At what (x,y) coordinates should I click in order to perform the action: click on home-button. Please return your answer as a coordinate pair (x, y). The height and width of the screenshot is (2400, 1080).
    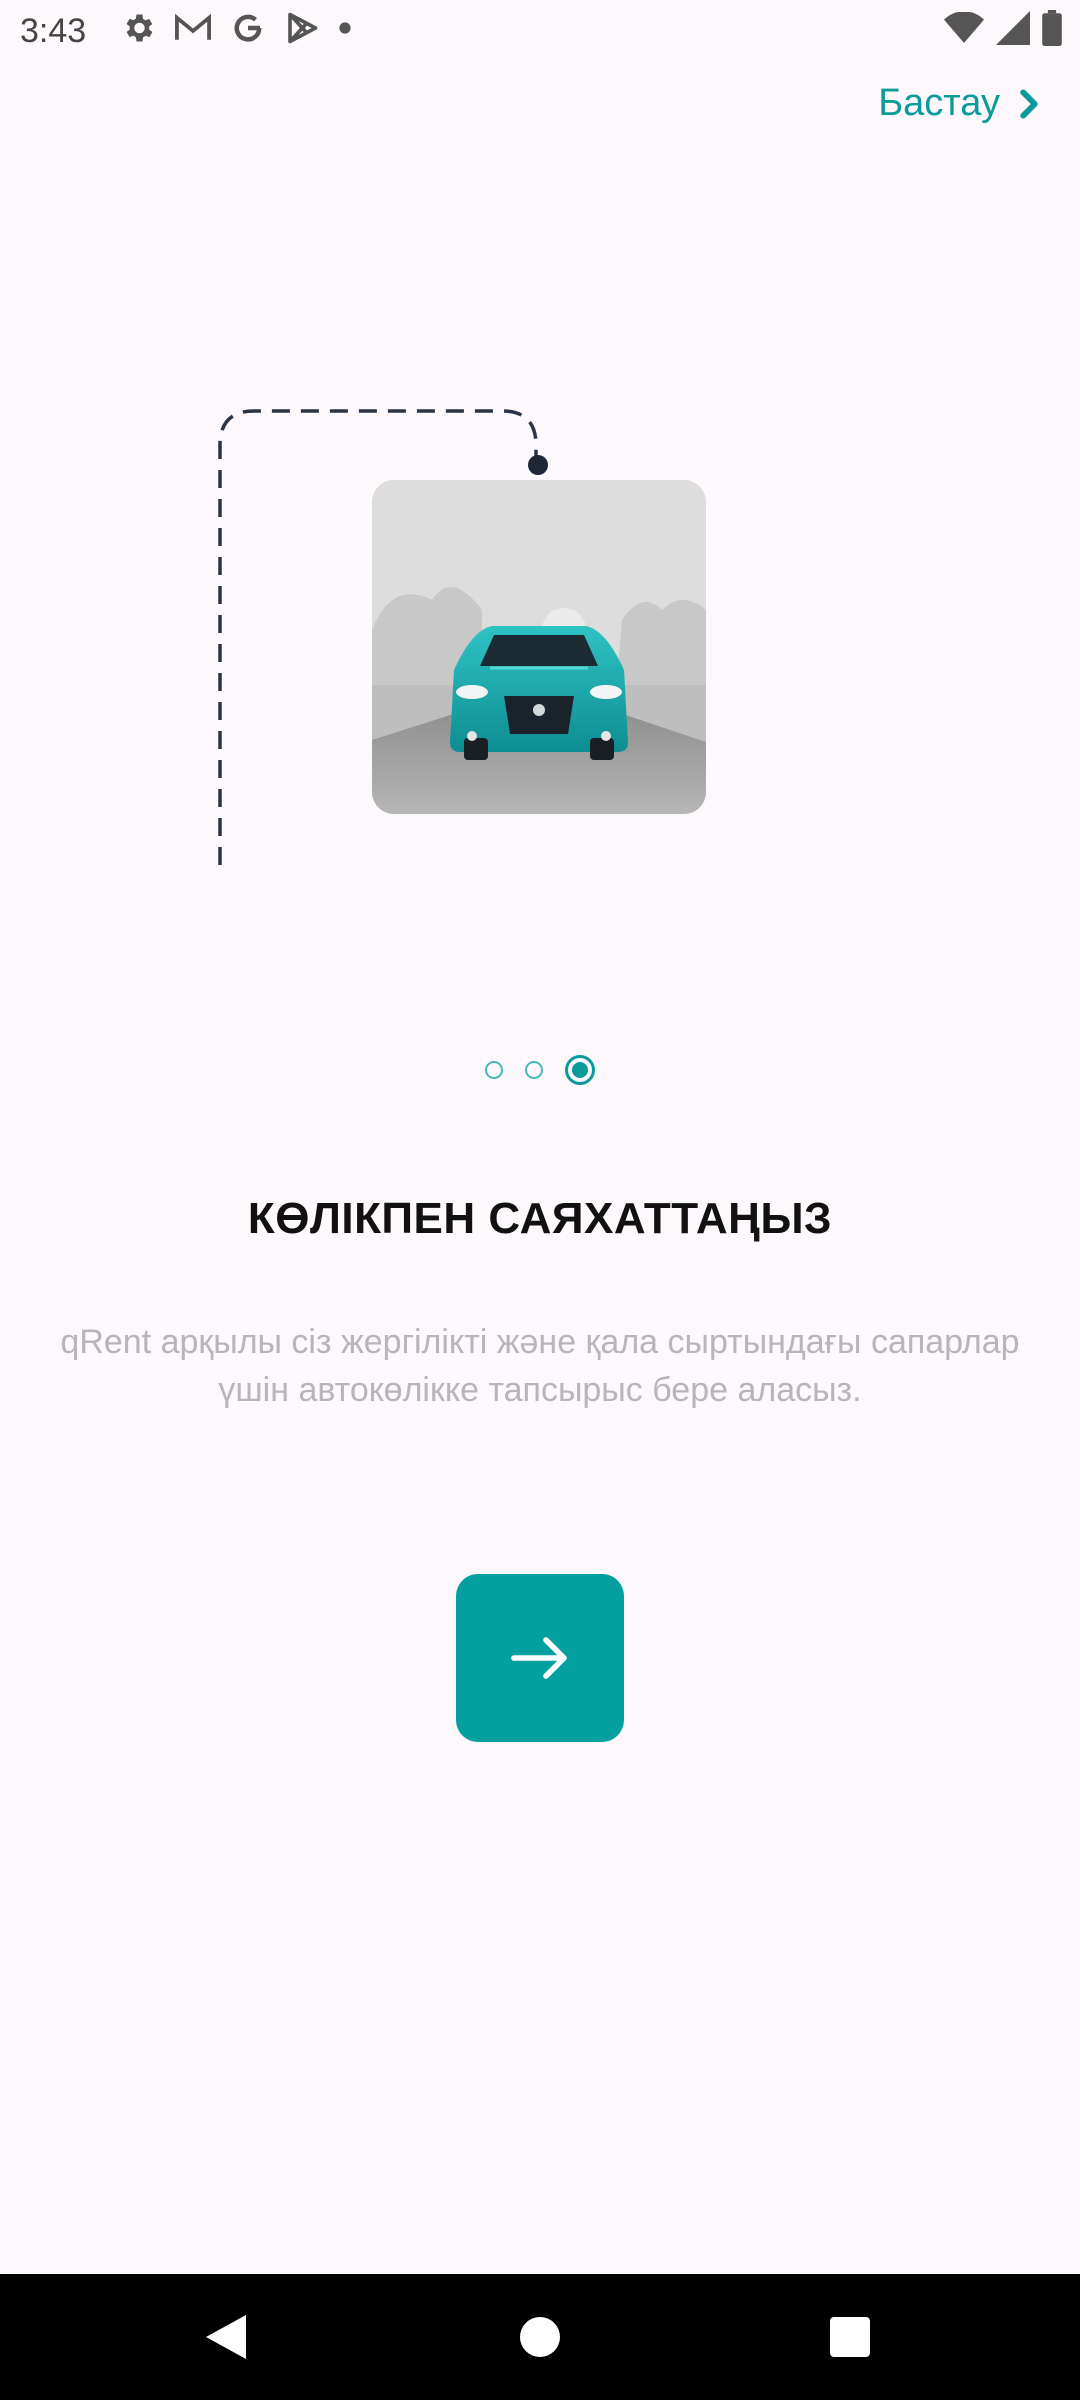
    Looking at the image, I should click on (540, 2337).